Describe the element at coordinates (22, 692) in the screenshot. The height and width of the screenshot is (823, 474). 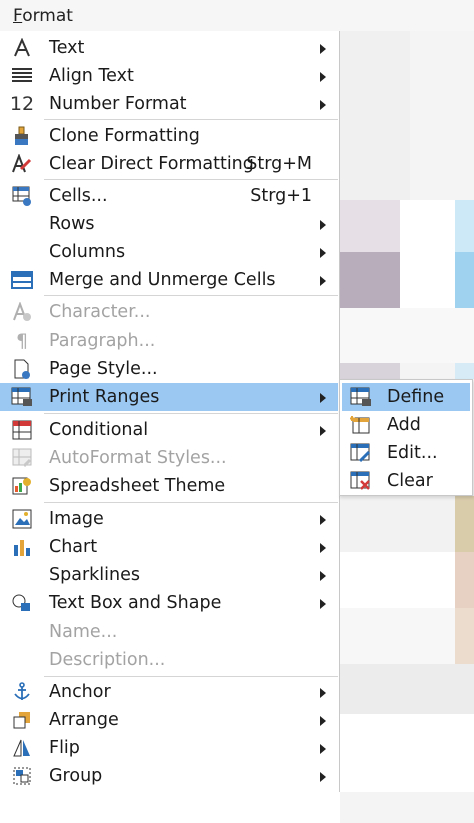
I see `anchor-icon` at that location.